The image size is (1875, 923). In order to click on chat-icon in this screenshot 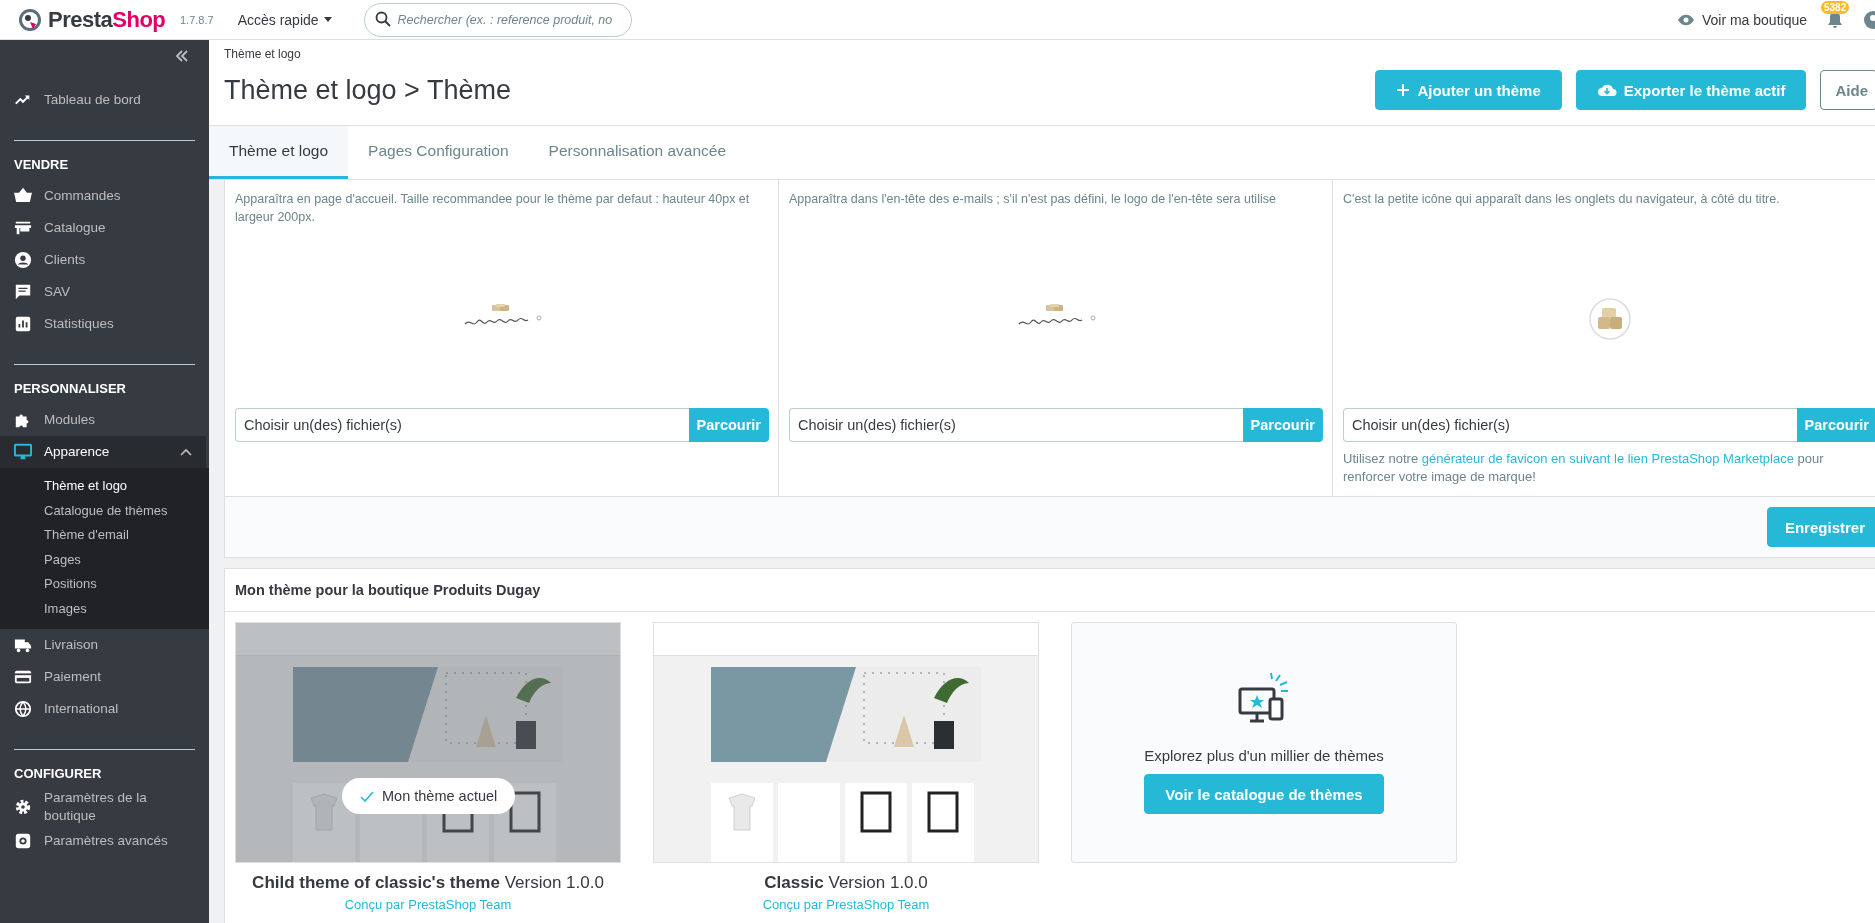, I will do `click(23, 292)`.